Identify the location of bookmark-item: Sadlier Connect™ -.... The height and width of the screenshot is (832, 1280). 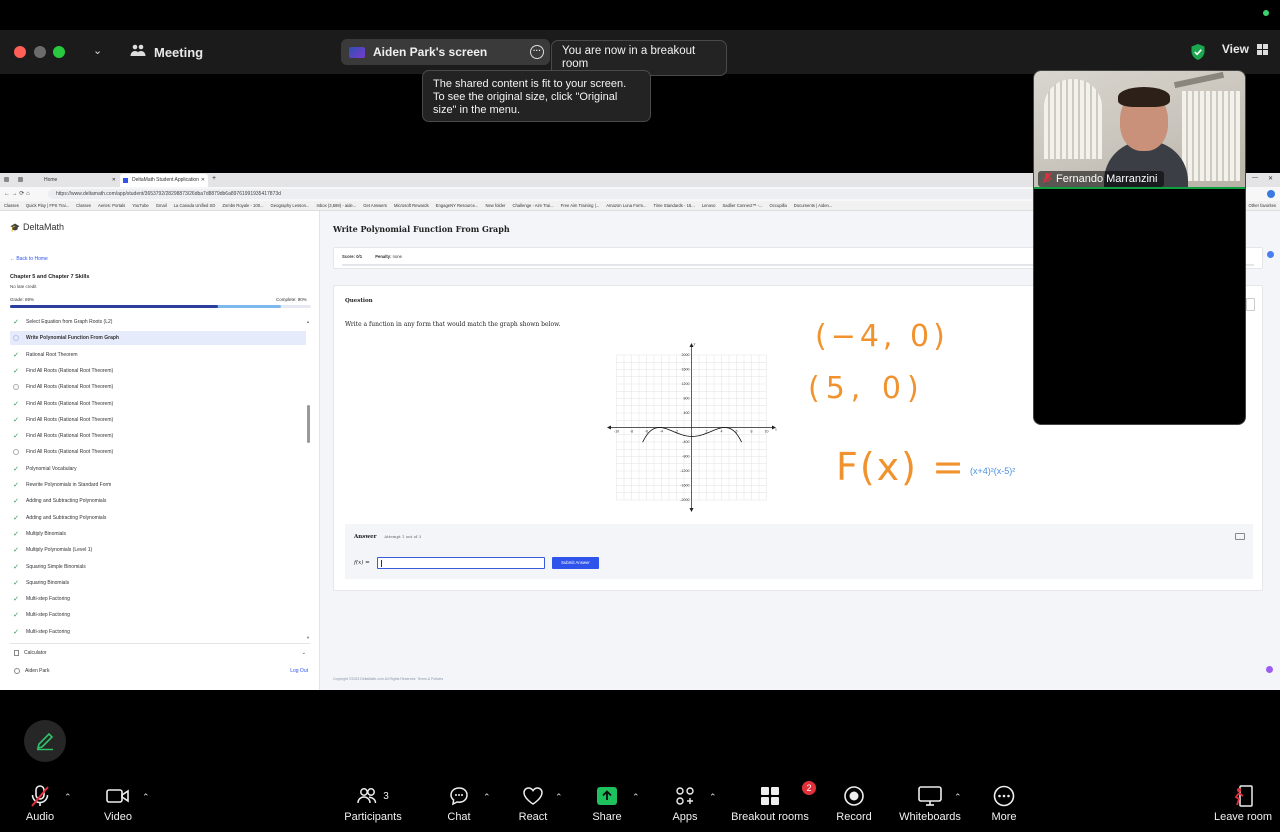
(743, 205).